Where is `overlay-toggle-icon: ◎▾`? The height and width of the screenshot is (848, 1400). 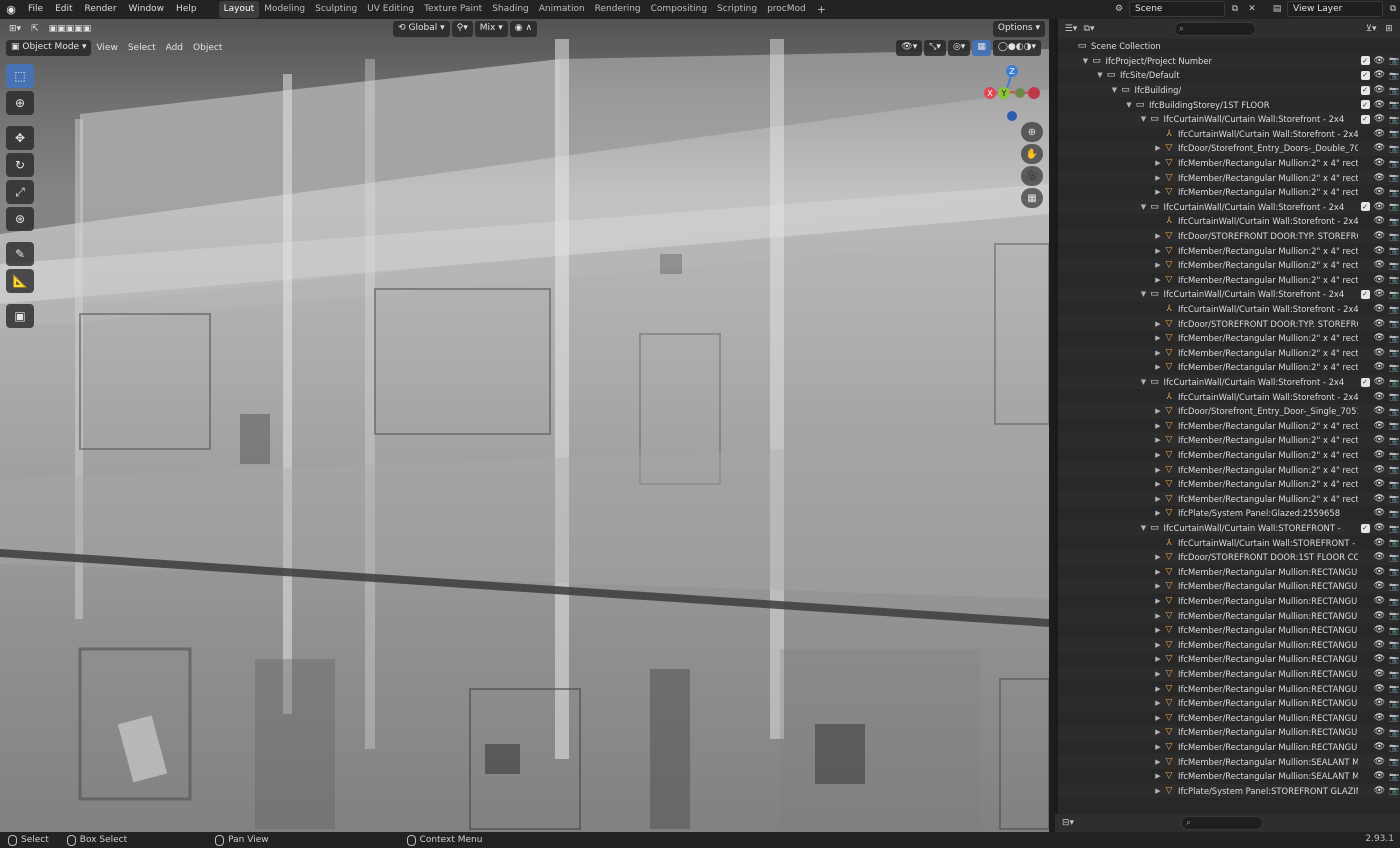
overlay-toggle-icon: ◎▾ is located at coordinates (959, 48).